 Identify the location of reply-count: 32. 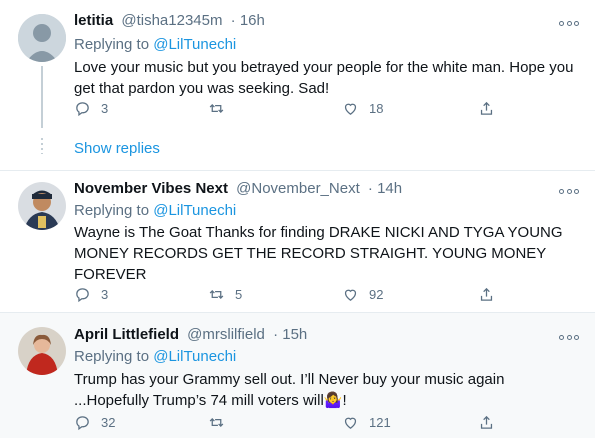
(108, 422).